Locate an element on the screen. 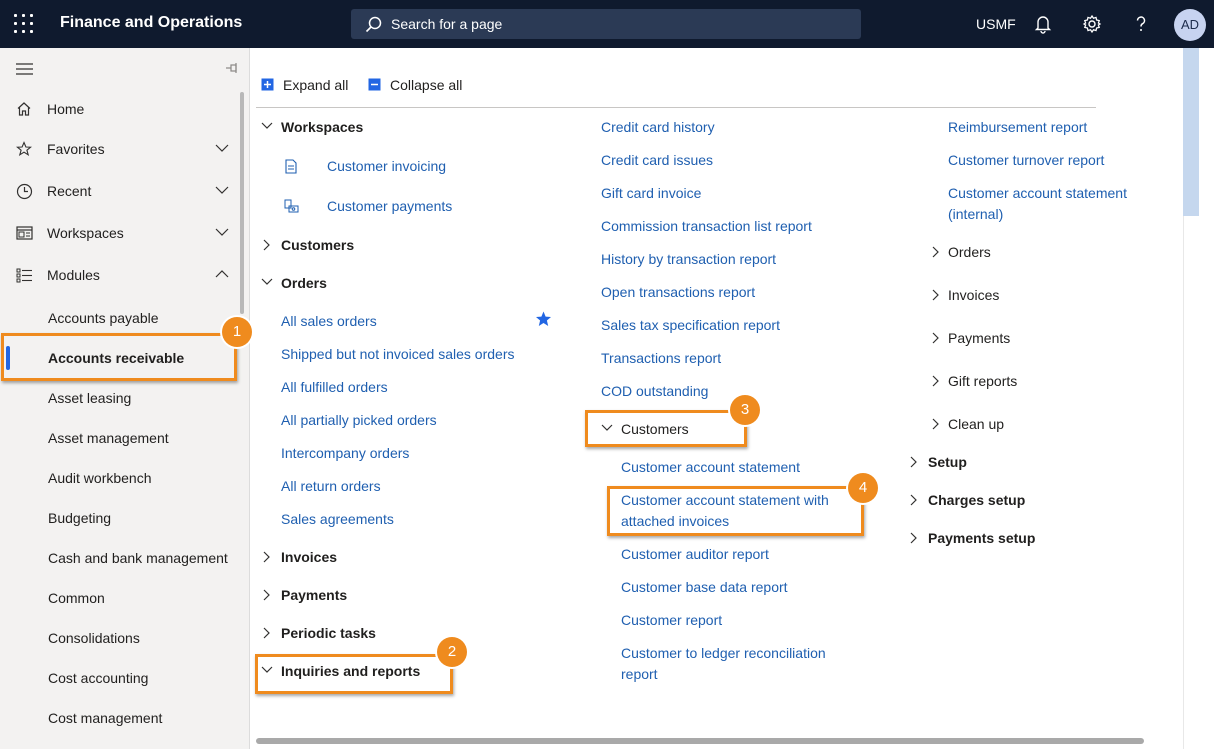 The height and width of the screenshot is (749, 1214). nav-favorites-label: Favorites is located at coordinates (76, 149).